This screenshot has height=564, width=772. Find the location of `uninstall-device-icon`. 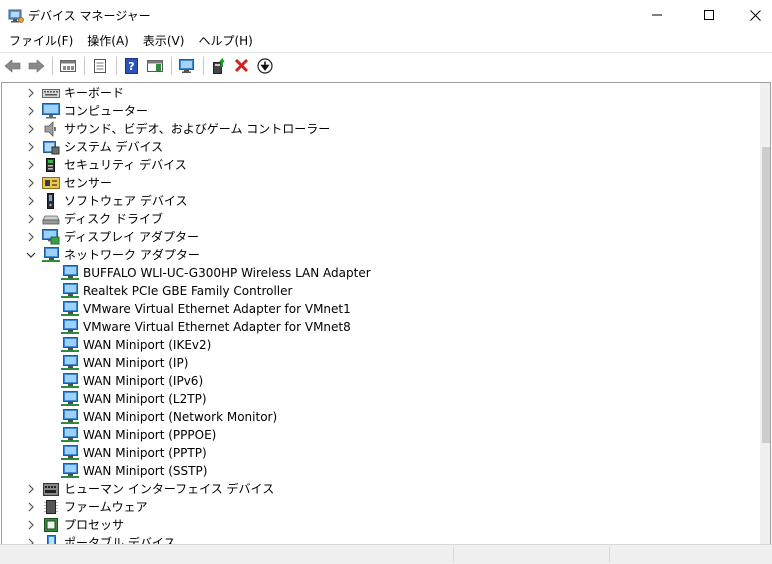

uninstall-device-icon is located at coordinates (241, 65).